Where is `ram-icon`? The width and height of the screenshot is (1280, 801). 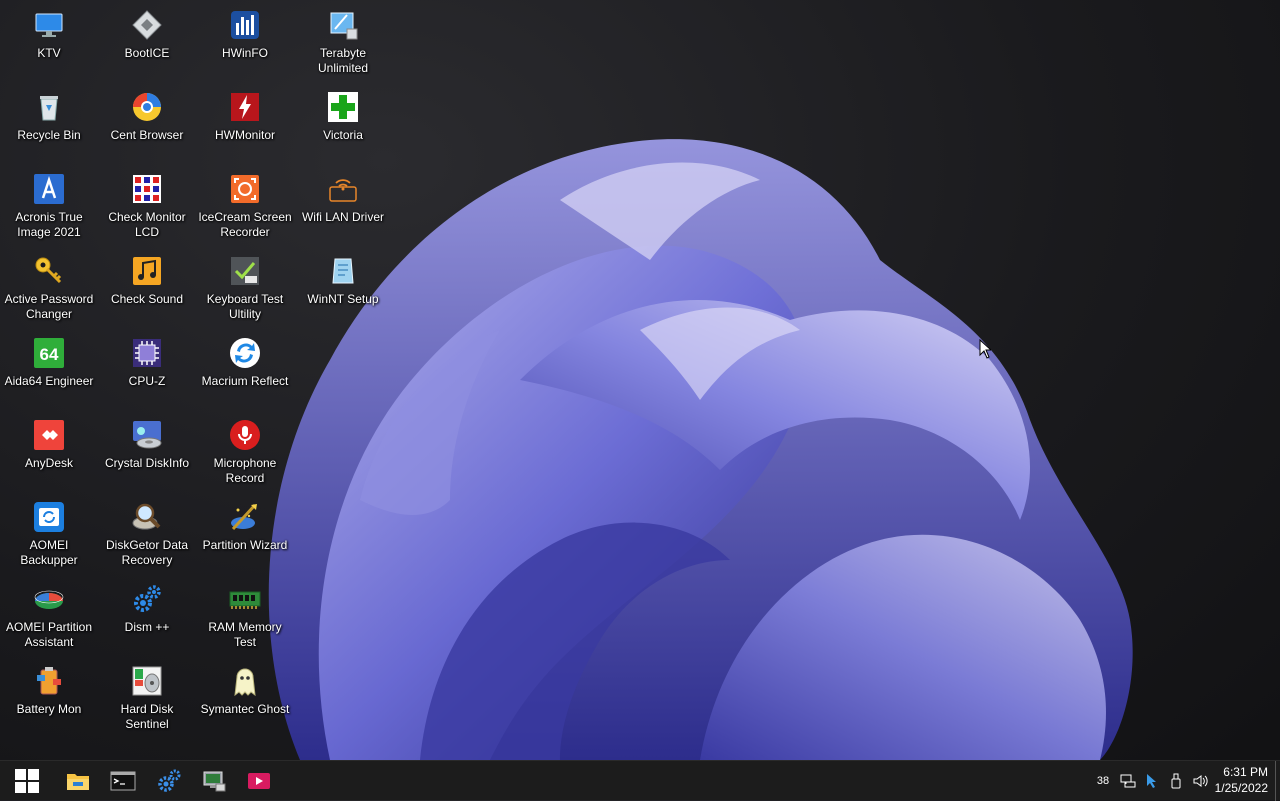
ram-icon is located at coordinates (245, 599).